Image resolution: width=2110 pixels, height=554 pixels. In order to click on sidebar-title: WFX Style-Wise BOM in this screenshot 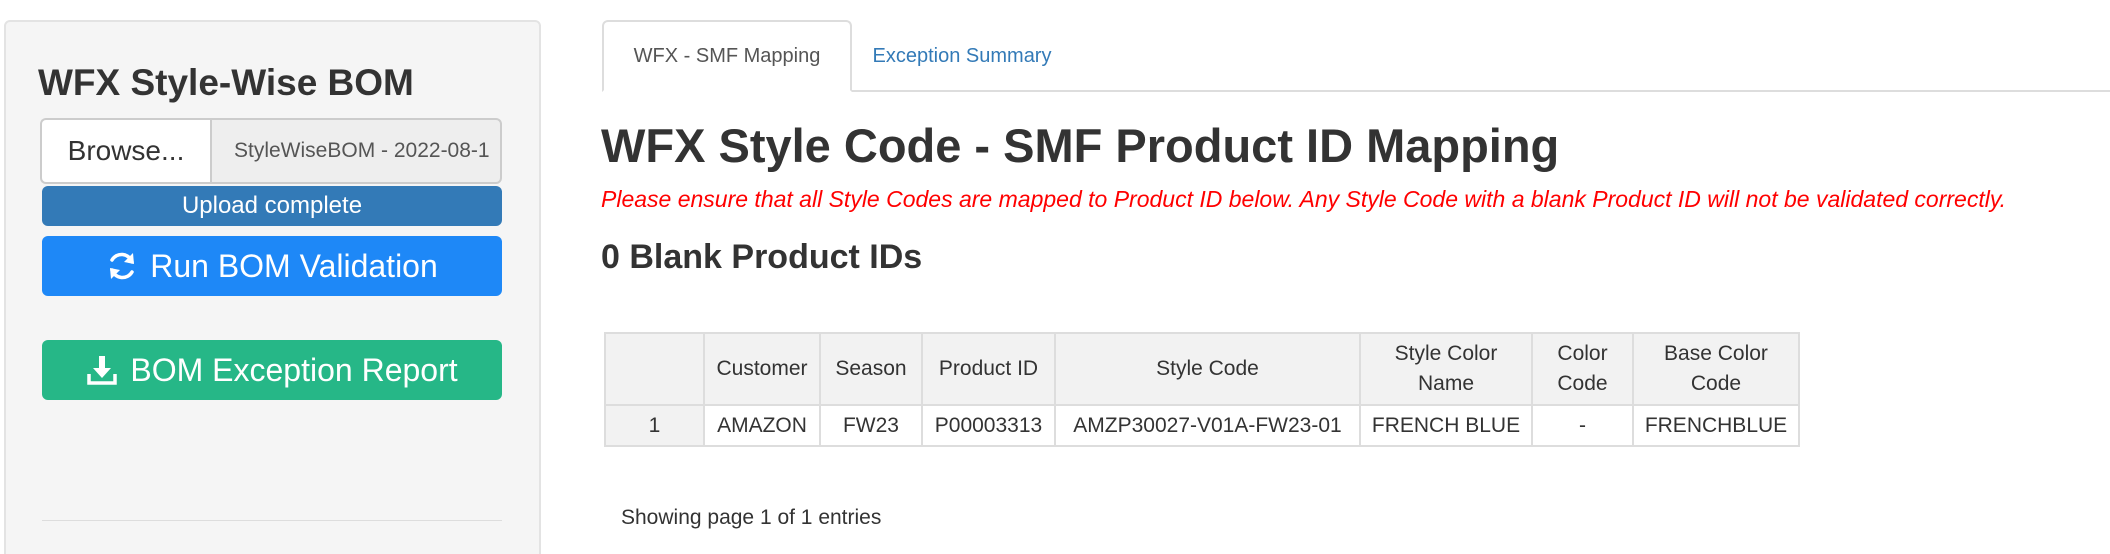, I will do `click(226, 82)`.